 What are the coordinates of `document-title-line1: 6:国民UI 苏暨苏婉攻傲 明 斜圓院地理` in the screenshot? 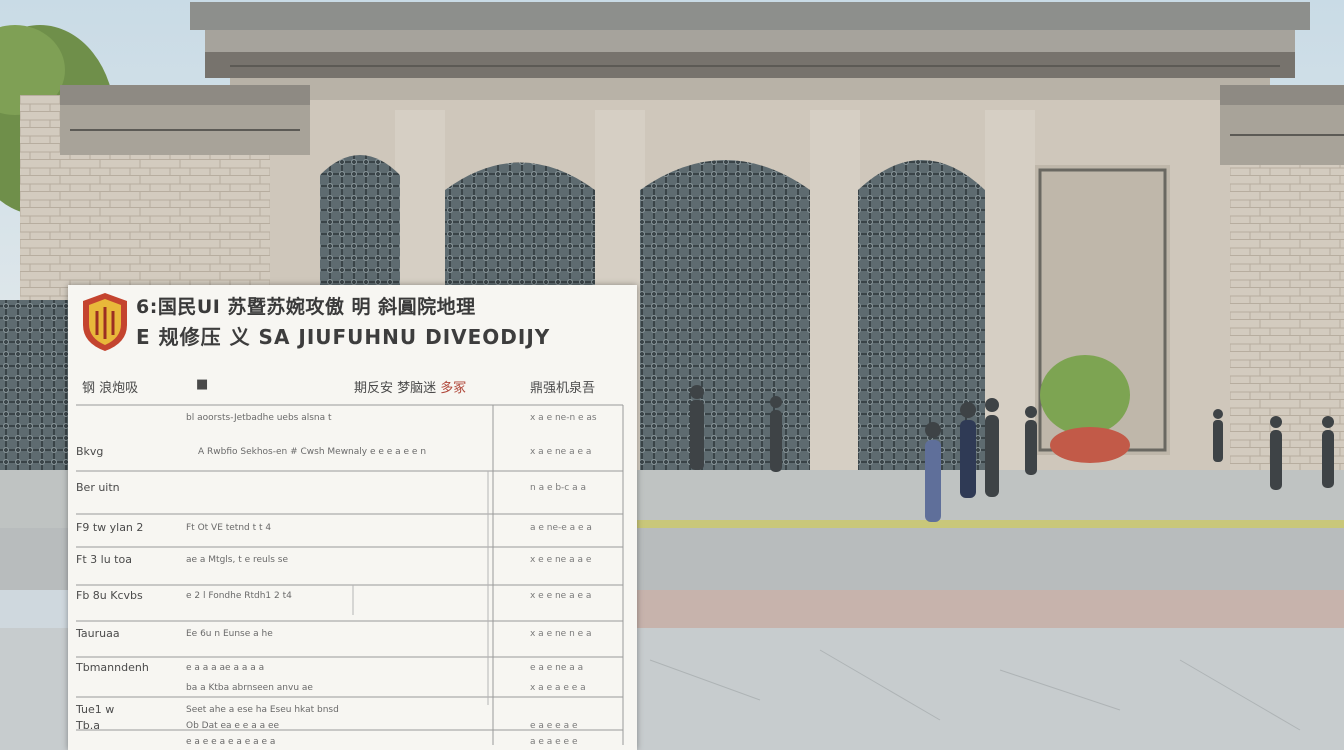 It's located at (306, 307).